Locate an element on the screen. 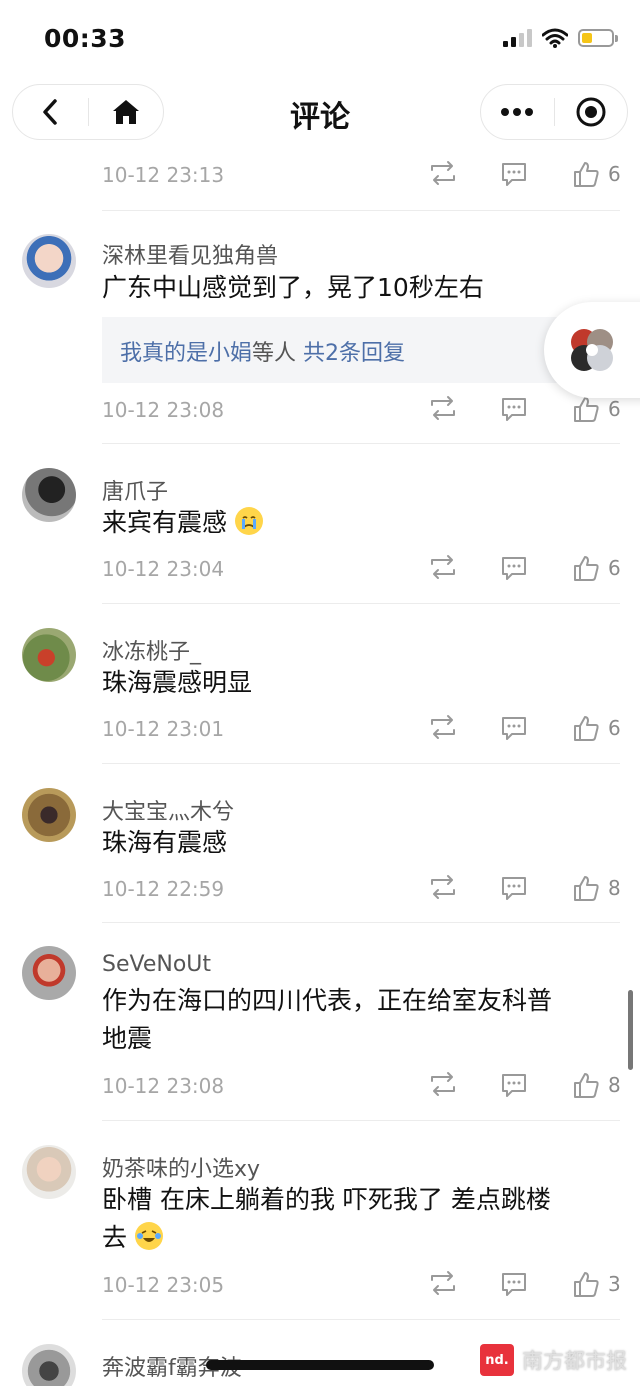 The image size is (640, 1386). signal-icon is located at coordinates (517, 38).